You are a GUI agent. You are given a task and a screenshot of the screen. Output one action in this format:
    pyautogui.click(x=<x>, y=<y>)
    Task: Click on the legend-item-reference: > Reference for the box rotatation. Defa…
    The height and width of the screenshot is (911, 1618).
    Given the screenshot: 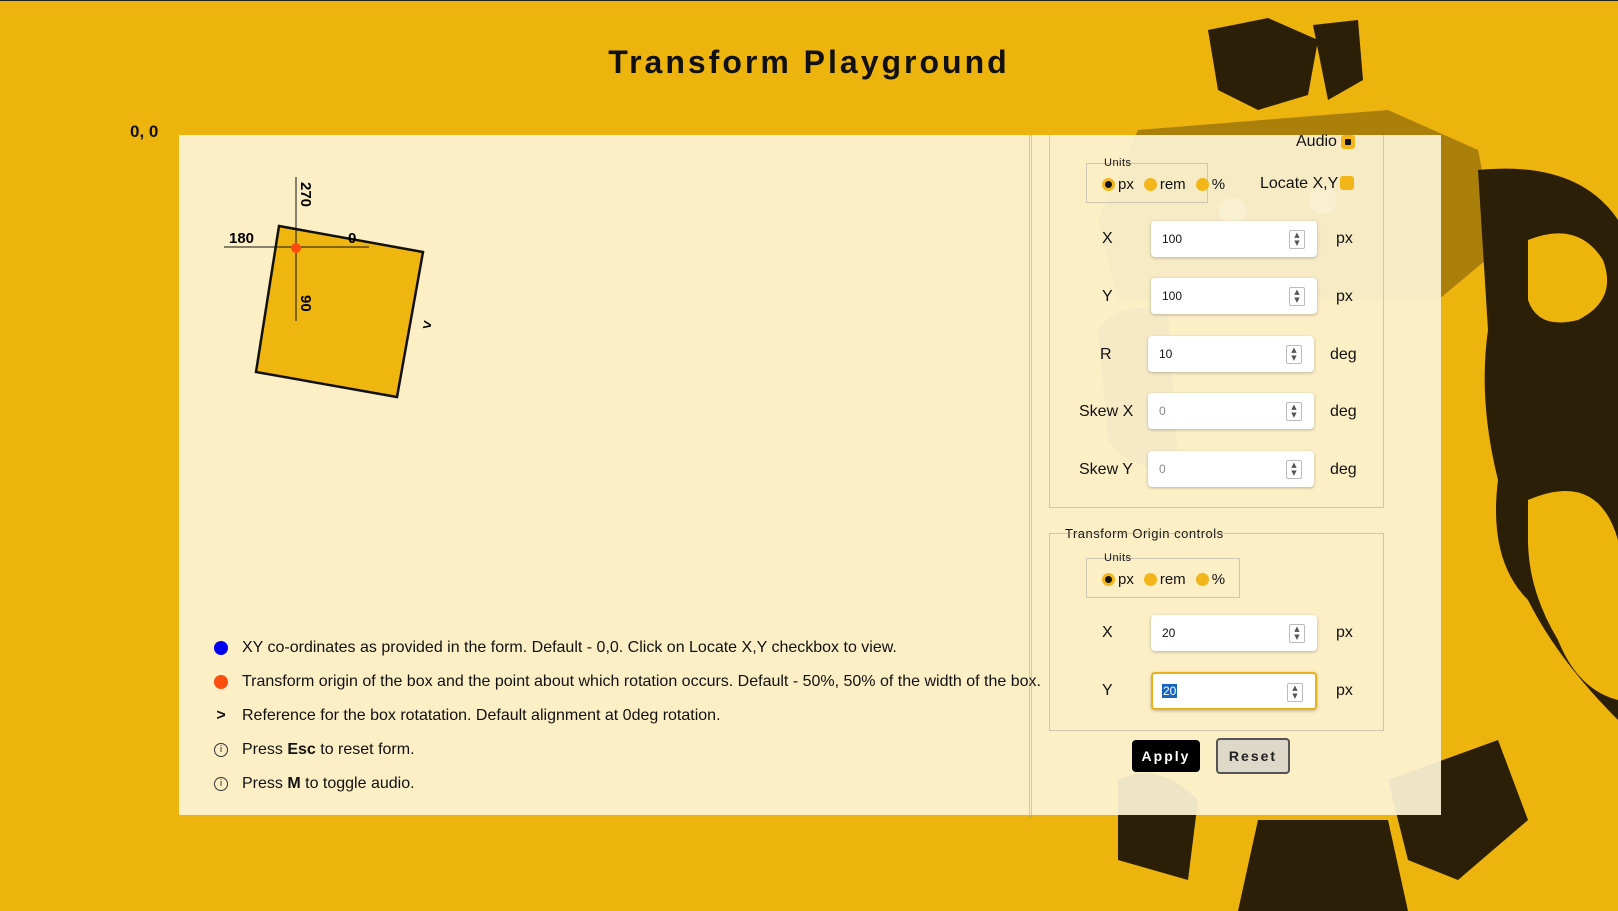 What is the action you would take?
    pyautogui.click(x=622, y=716)
    